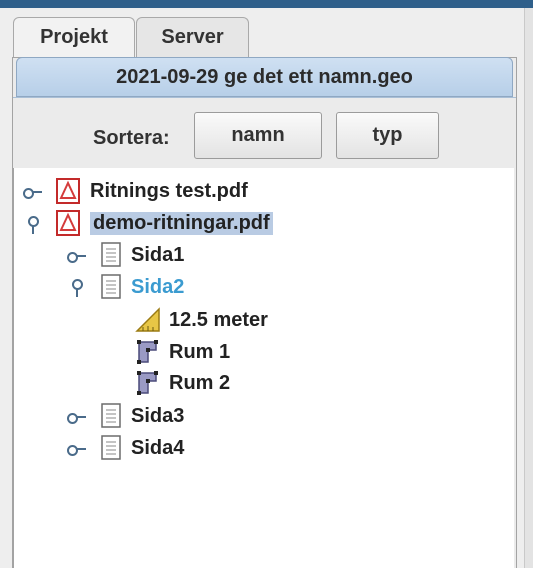  I want to click on tab-projekt: Projekt, so click(74, 37).